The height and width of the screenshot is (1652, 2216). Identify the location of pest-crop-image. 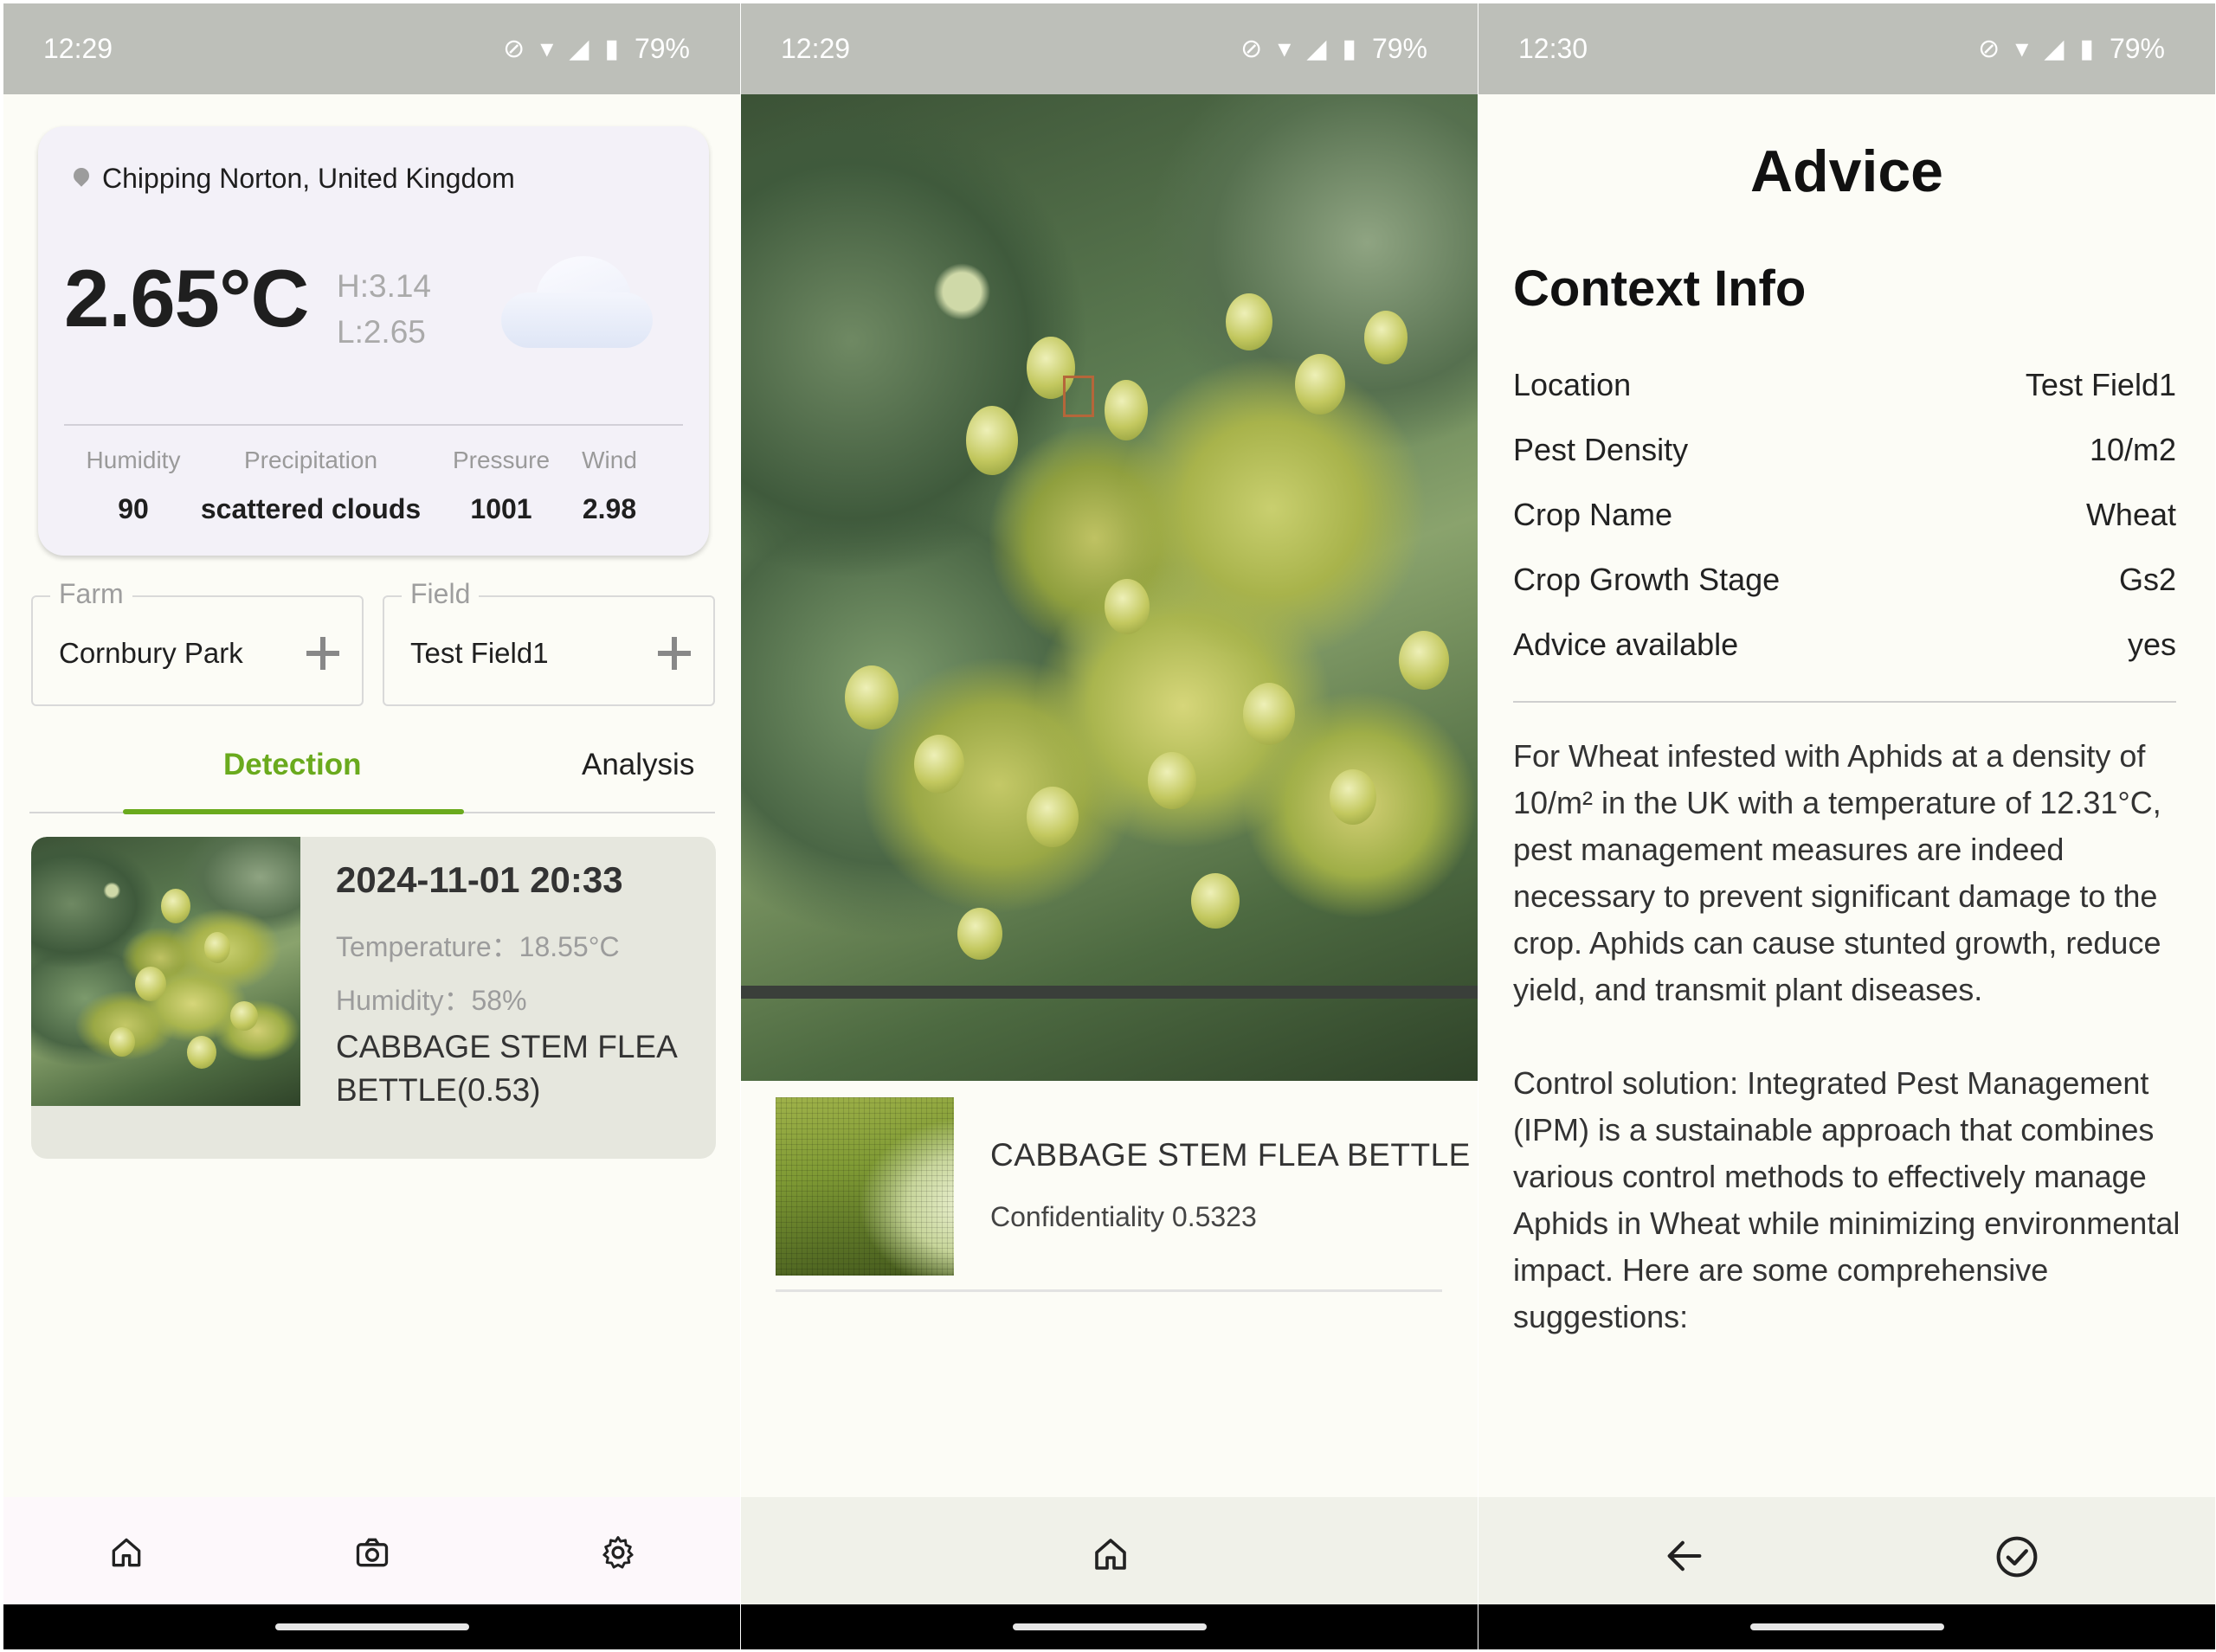
(865, 1186).